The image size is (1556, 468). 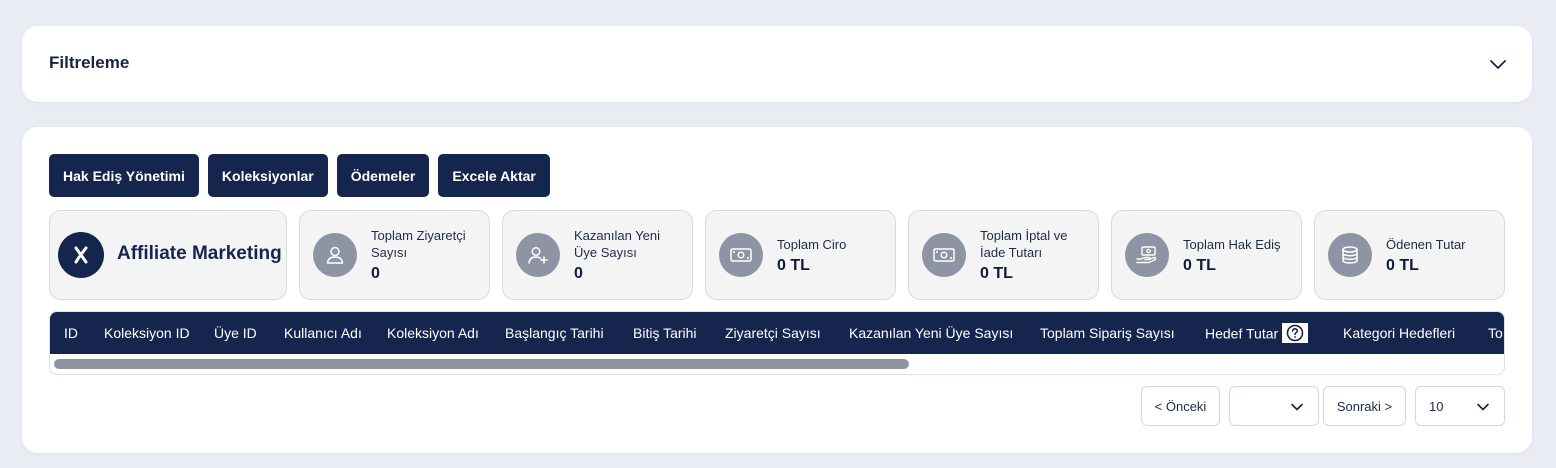 What do you see at coordinates (1107, 333) in the screenshot?
I see `column-header-total-orders: Toplam Sipariş Sayısı` at bounding box center [1107, 333].